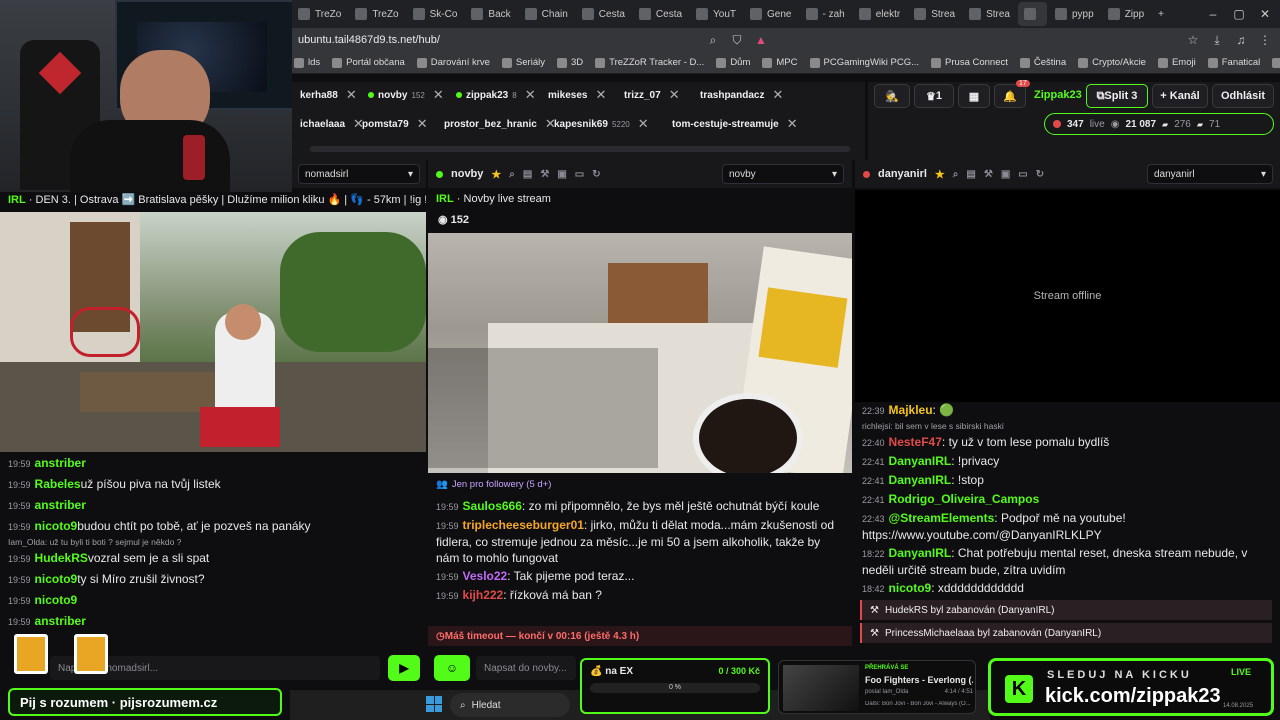 This screenshot has height=720, width=1280. Describe the element at coordinates (1161, 14) in the screenshot. I see `new-tab-button: +` at that location.